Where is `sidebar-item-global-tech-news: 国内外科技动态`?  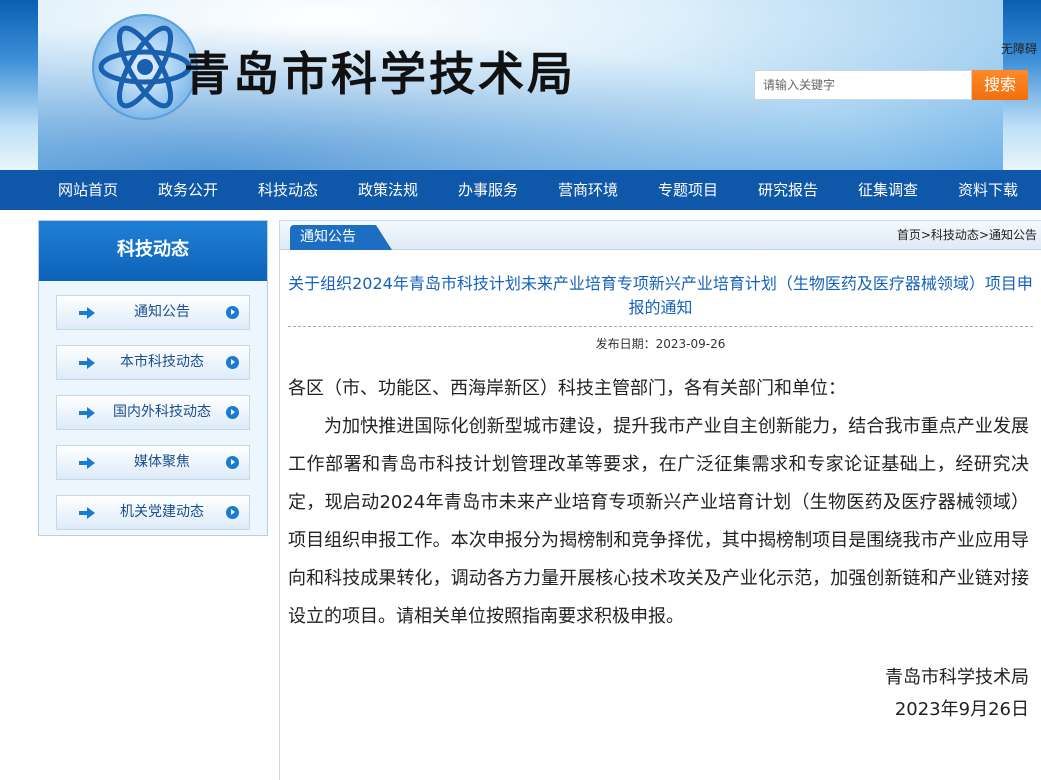 sidebar-item-global-tech-news: 国内外科技动态 is located at coordinates (153, 412).